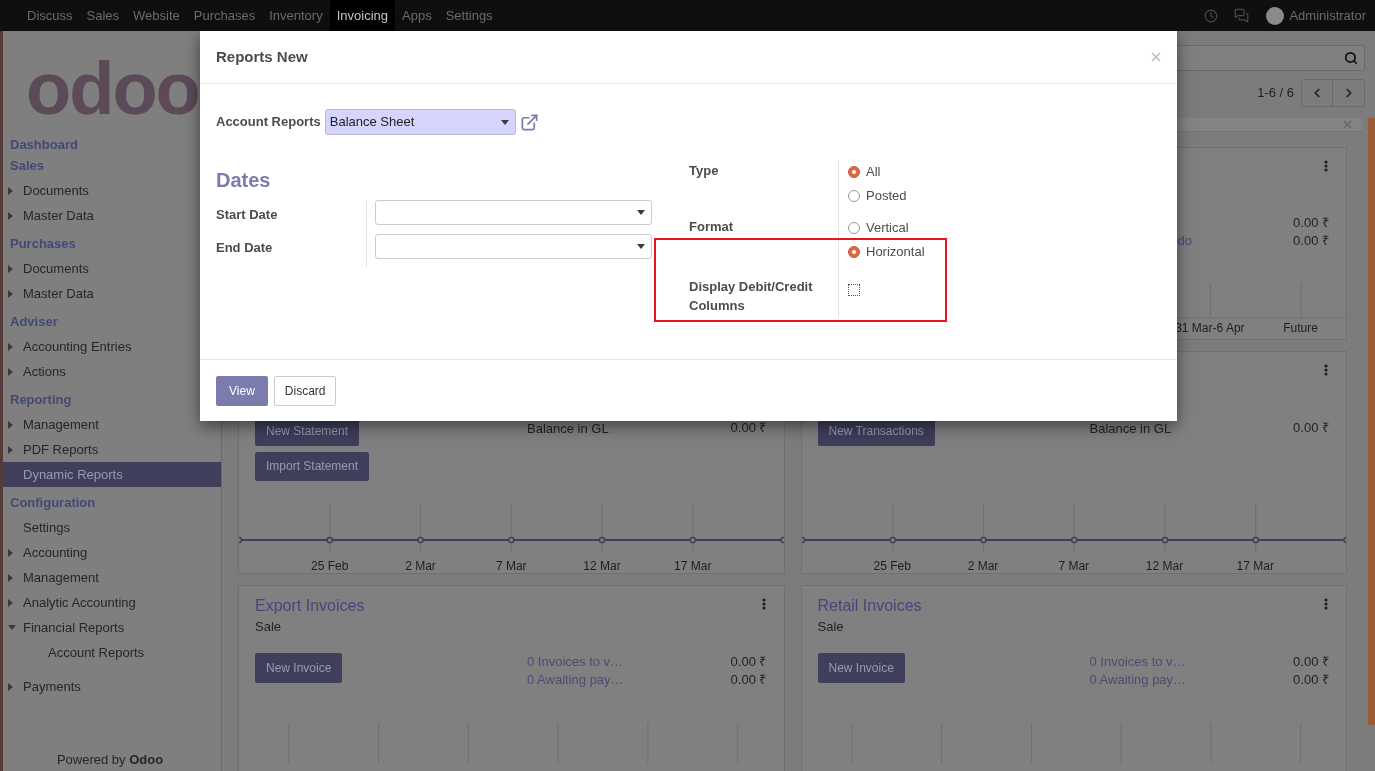 This screenshot has width=1375, height=771. What do you see at coordinates (305, 391) in the screenshot?
I see `discard-button: Discard` at bounding box center [305, 391].